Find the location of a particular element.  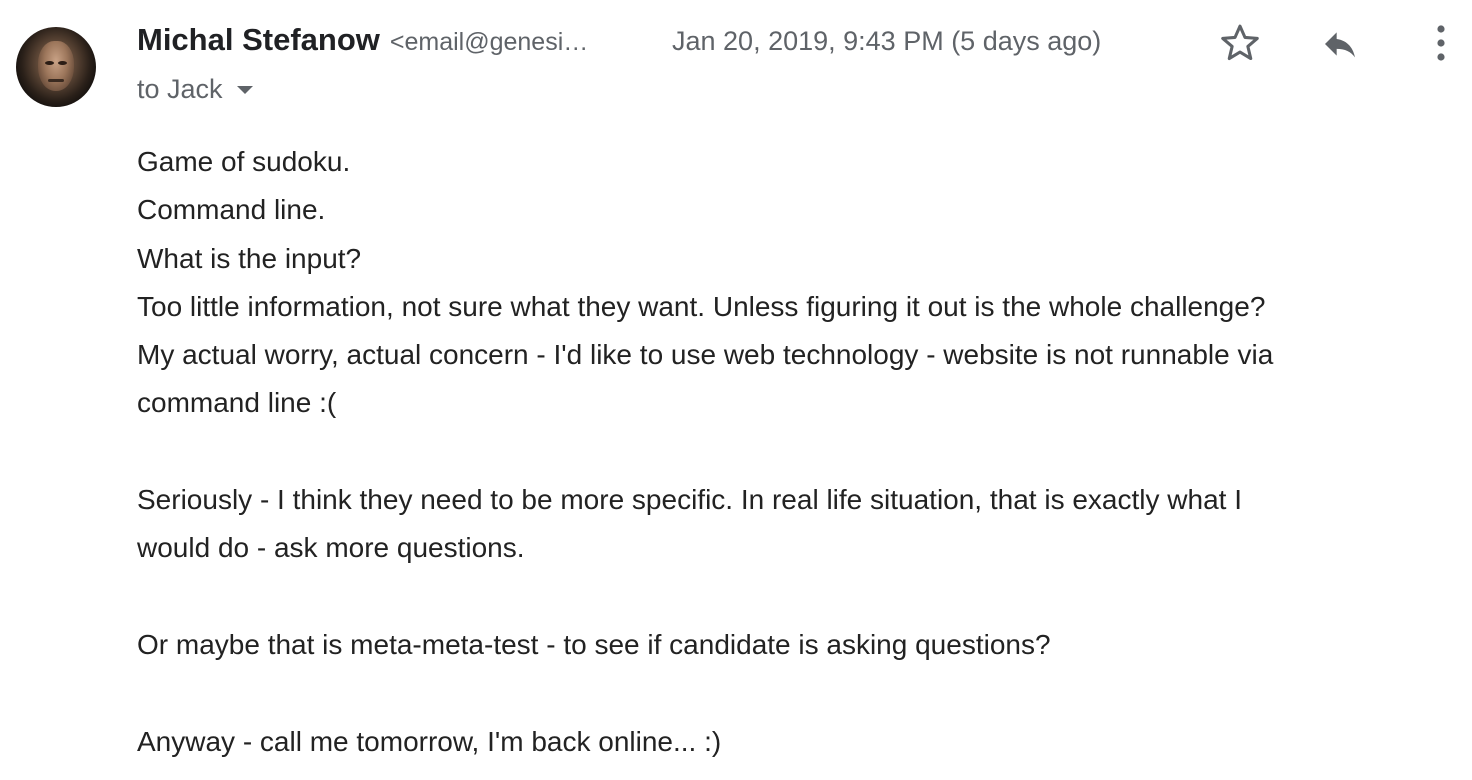

sender-avatar is located at coordinates (56, 67).